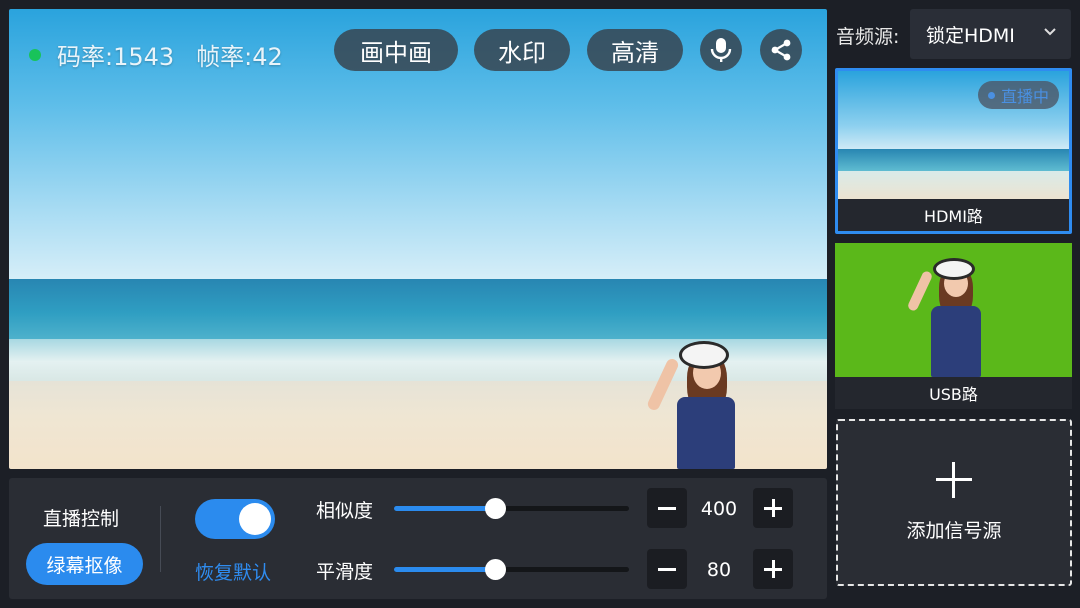  I want to click on framerate-readout: 帧率:42, so click(239, 57).